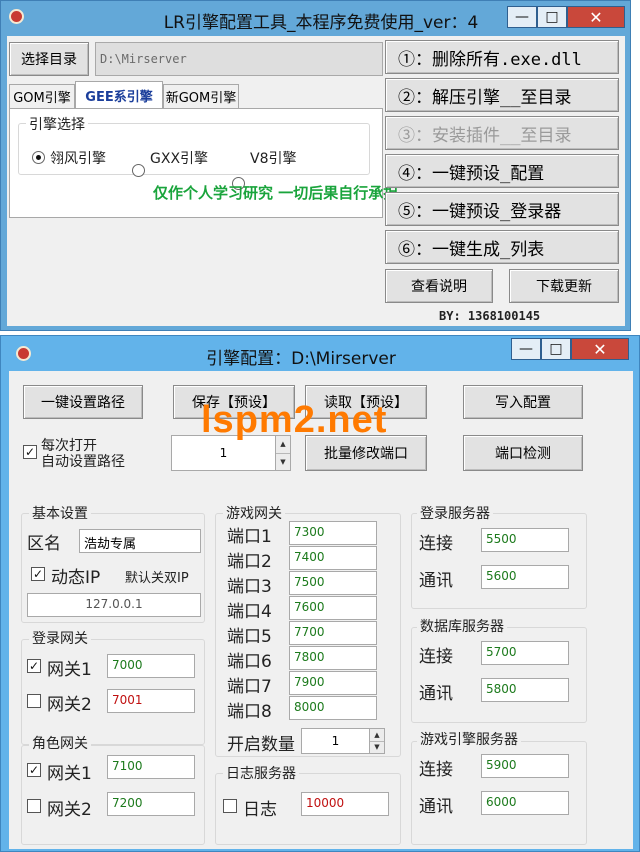 This screenshot has height=852, width=640. Describe the element at coordinates (69, 705) in the screenshot. I see `login-gateway2-label: 网关2` at that location.